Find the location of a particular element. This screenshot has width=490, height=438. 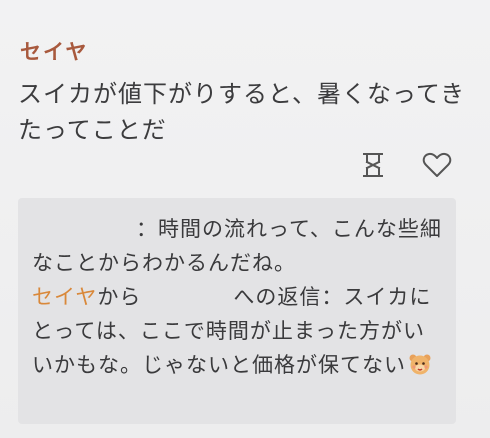

reply-item: ：時間の流れって、こんな些細なことからわかるんだね。 is located at coordinates (238, 246).